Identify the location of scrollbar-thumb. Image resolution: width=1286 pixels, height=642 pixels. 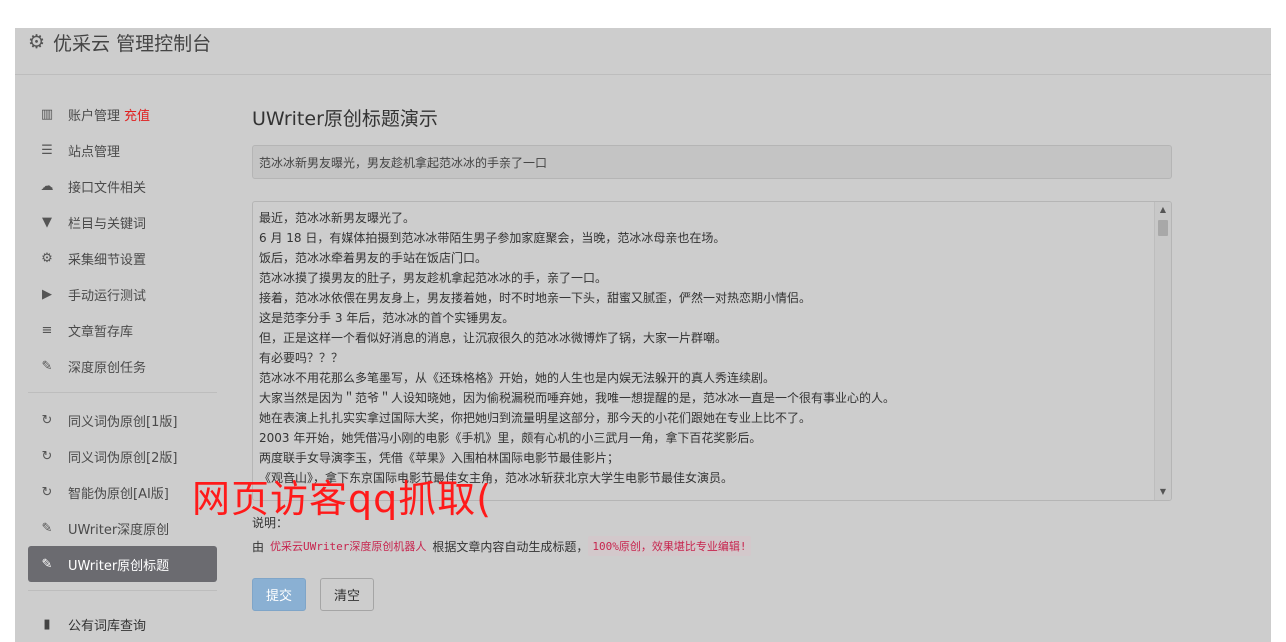
(1163, 228).